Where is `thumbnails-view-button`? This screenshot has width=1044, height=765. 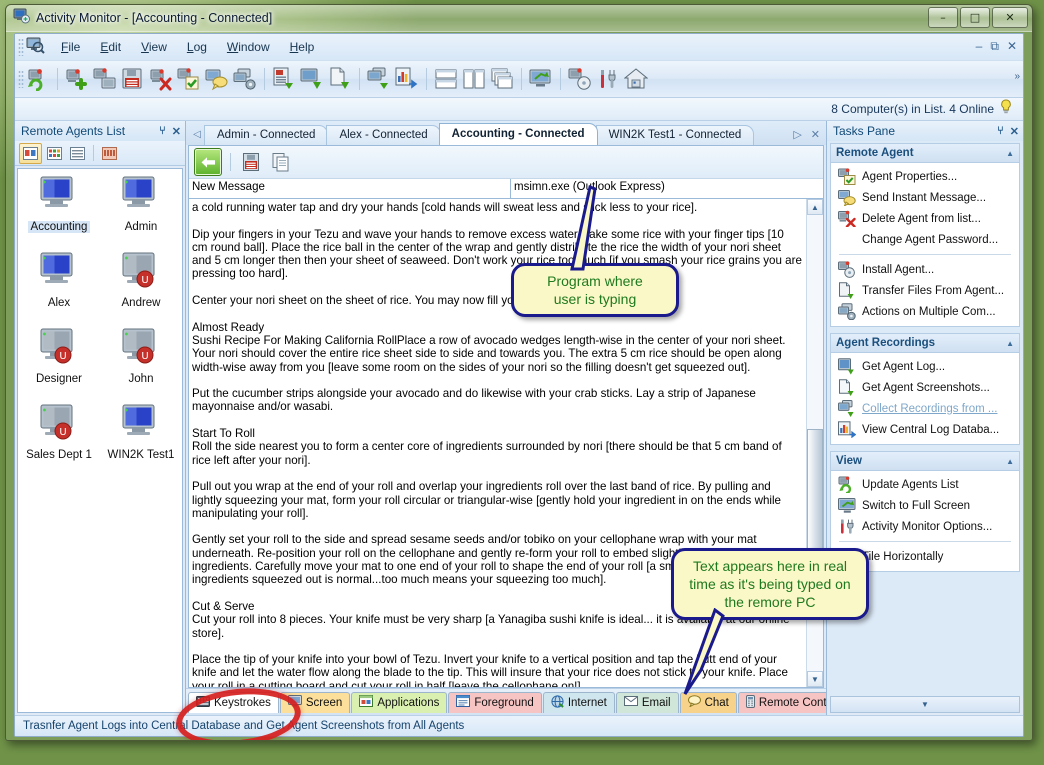
thumbnails-view-button is located at coordinates (109, 153).